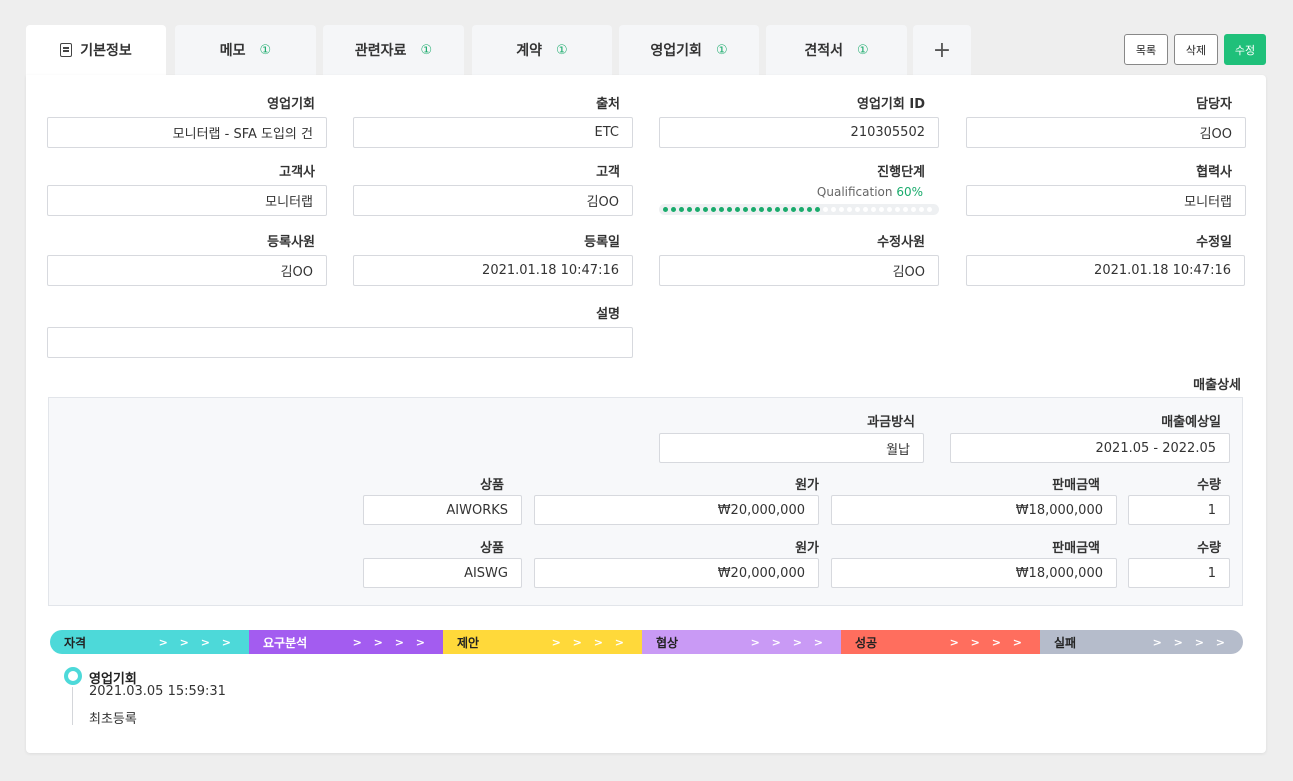 The width and height of the screenshot is (1293, 781). I want to click on tab-basic-info: 기본정보, so click(96, 50).